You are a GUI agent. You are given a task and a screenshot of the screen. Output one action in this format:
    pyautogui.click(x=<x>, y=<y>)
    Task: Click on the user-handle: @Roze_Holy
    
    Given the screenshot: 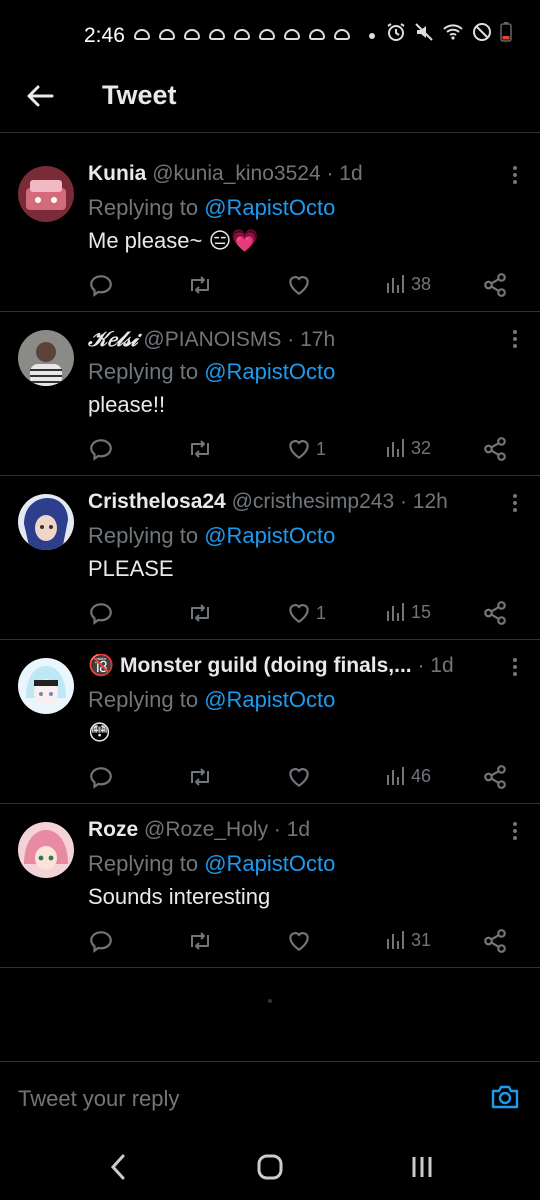 What is the action you would take?
    pyautogui.click(x=206, y=829)
    